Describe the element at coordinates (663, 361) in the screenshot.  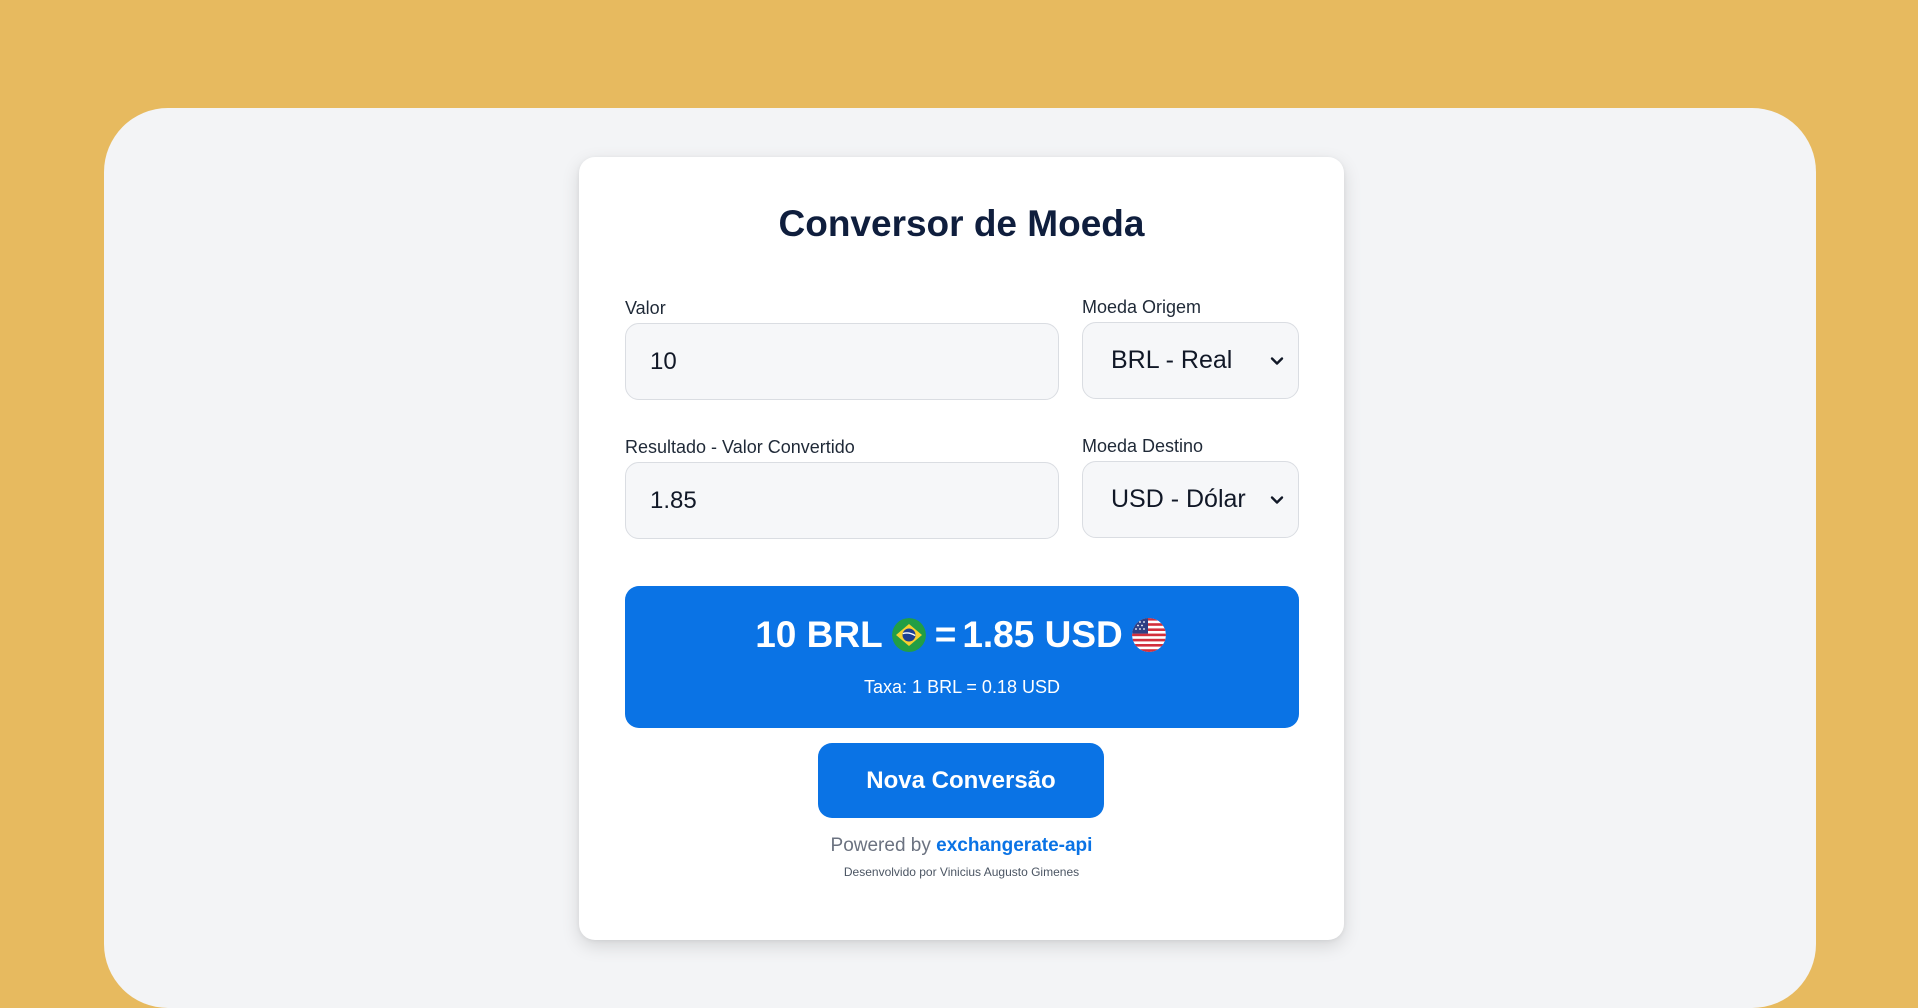
I see `amount-input-value: 10` at that location.